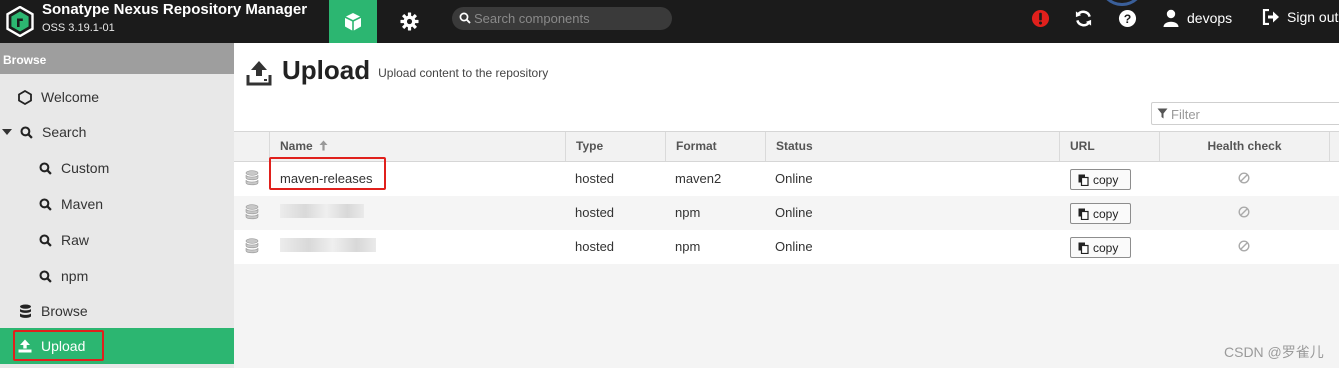 The width and height of the screenshot is (1339, 368). I want to click on help-icon: ?, so click(1127, 18).